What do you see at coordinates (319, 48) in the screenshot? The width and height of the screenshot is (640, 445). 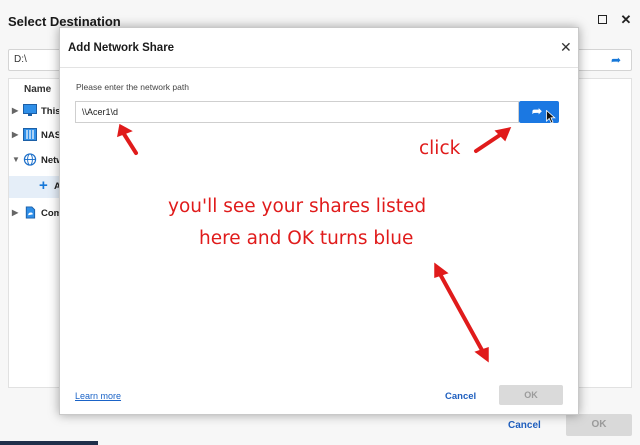 I see `dialog-header: Add Network Share ✕` at bounding box center [319, 48].